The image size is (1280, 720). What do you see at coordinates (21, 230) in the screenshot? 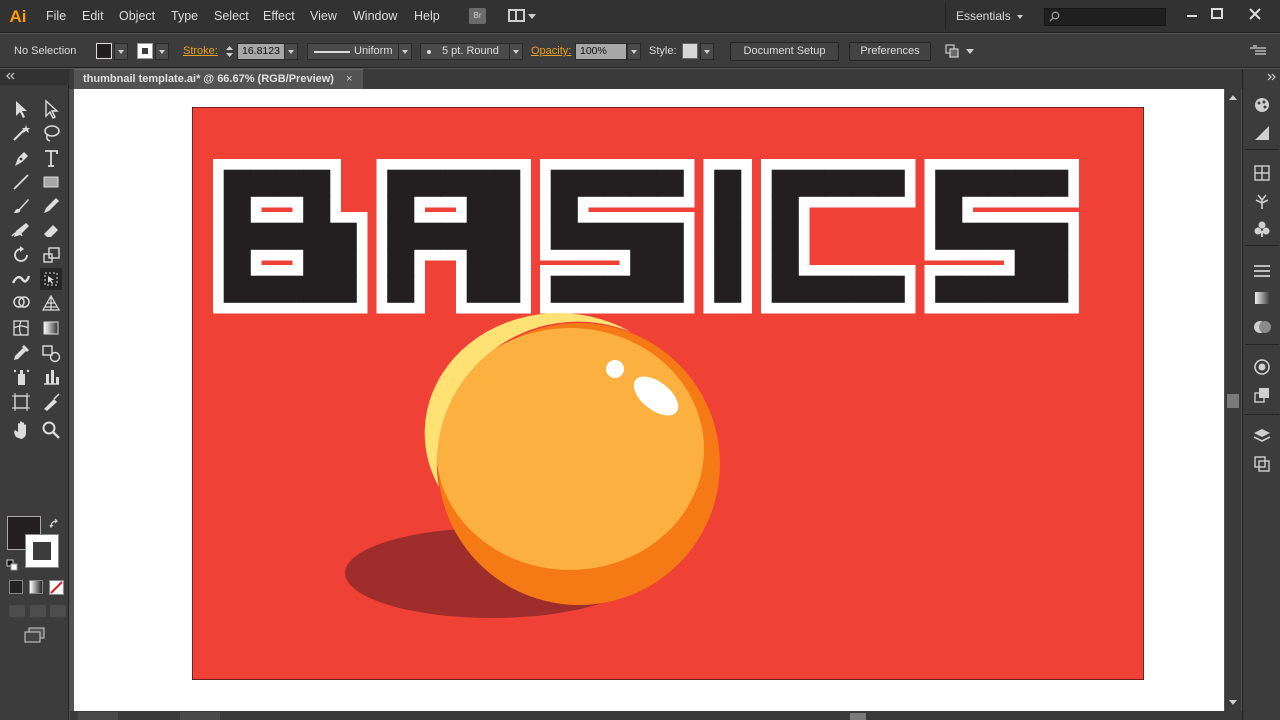
I see `blob-brush-tool` at bounding box center [21, 230].